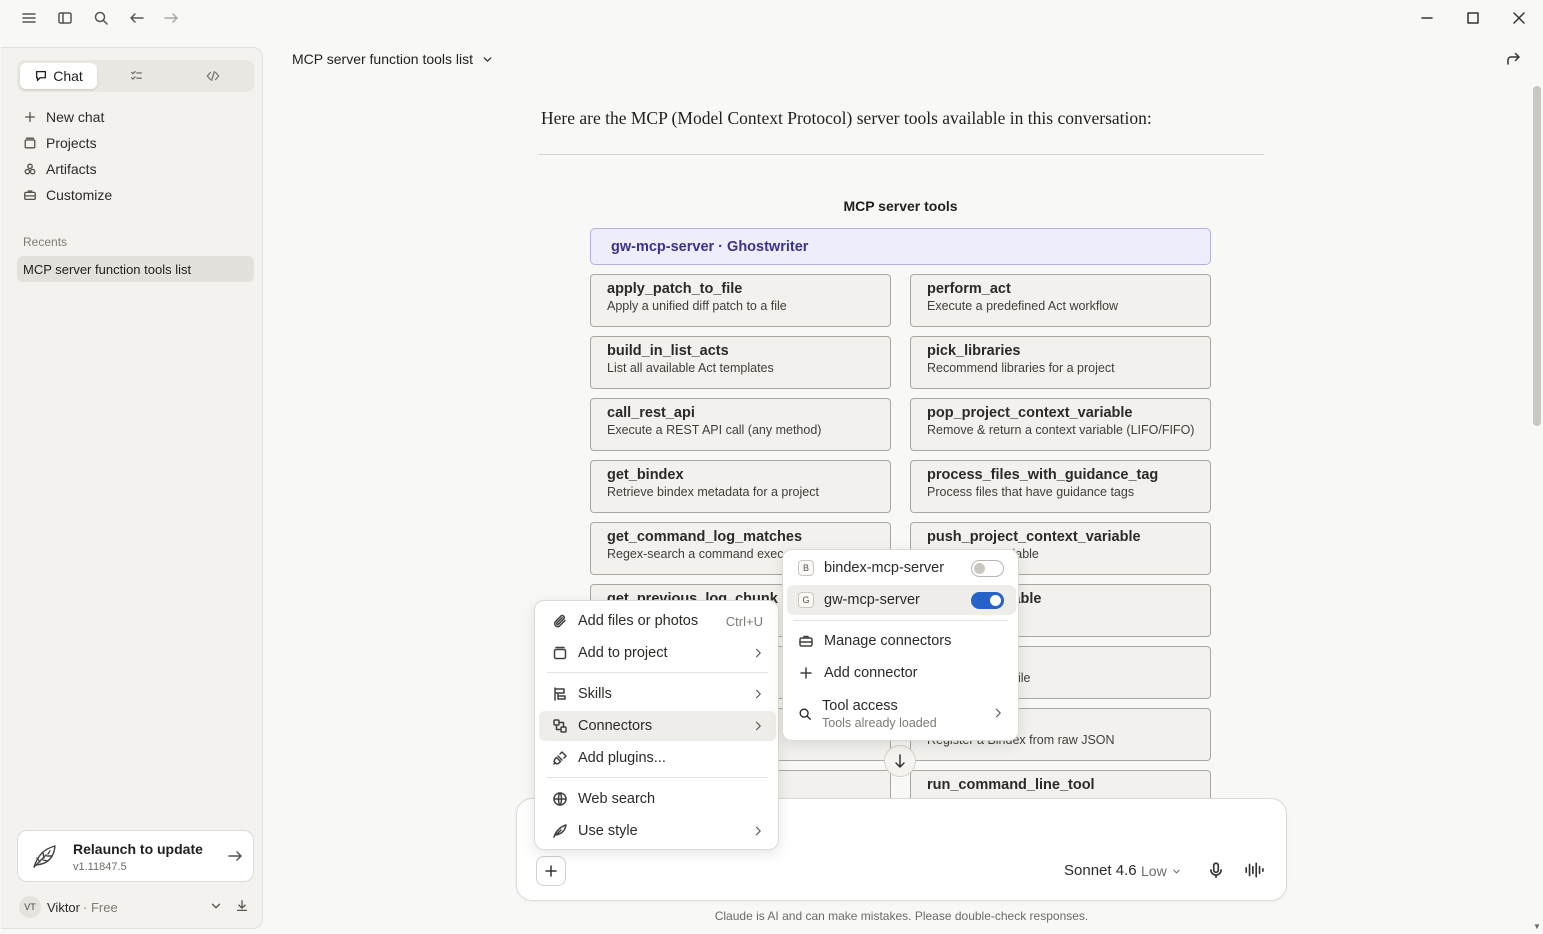 The width and height of the screenshot is (1543, 934). What do you see at coordinates (705, 537) in the screenshot?
I see `tool-name: get_command_log_matches` at bounding box center [705, 537].